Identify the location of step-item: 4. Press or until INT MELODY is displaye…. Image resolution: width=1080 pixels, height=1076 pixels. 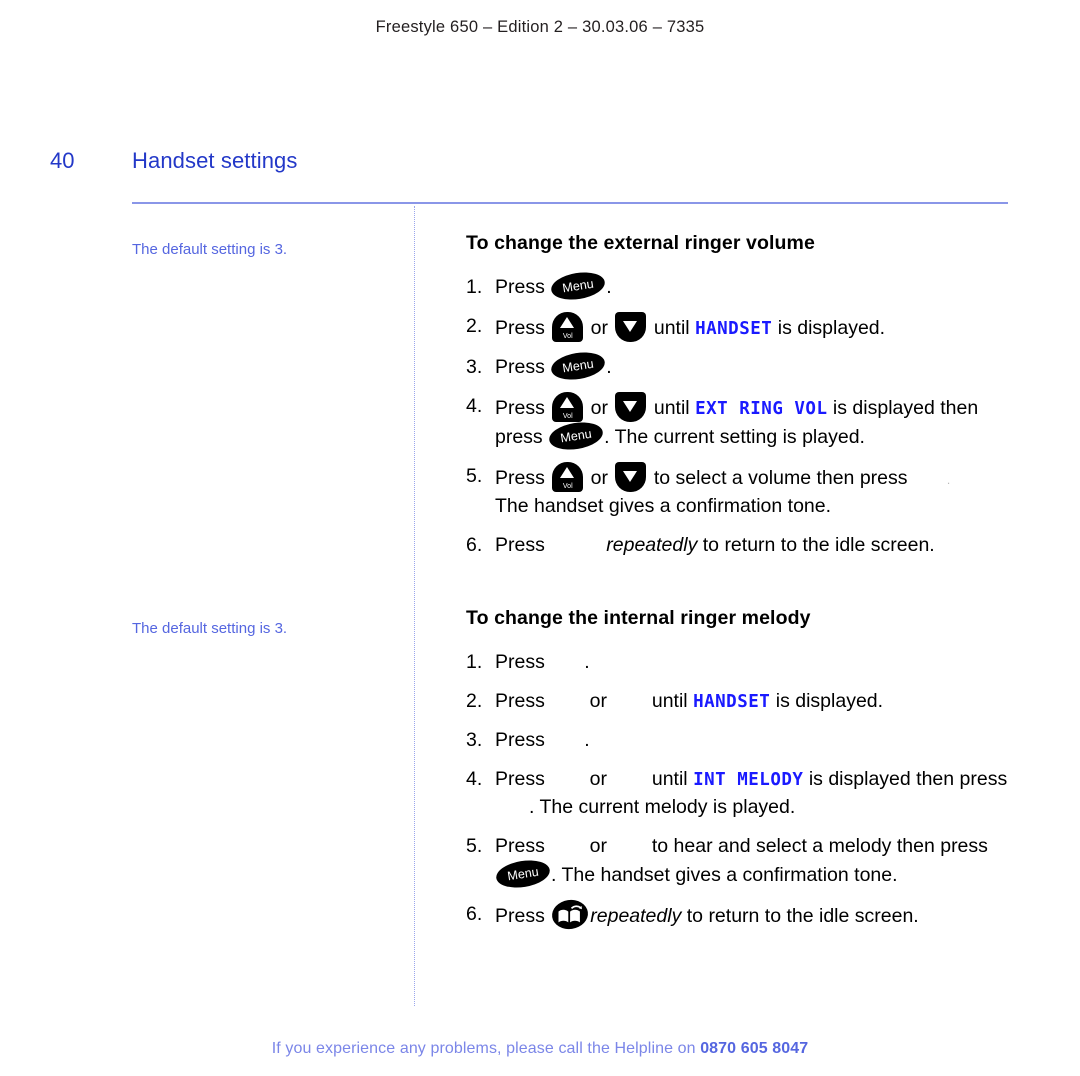
(746, 793).